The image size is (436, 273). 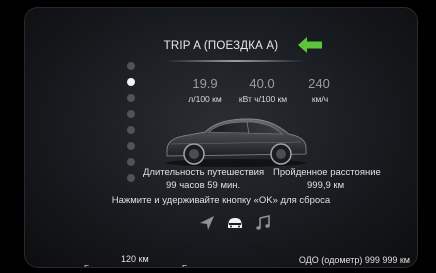 What do you see at coordinates (236, 142) in the screenshot?
I see `car-illustration` at bounding box center [236, 142].